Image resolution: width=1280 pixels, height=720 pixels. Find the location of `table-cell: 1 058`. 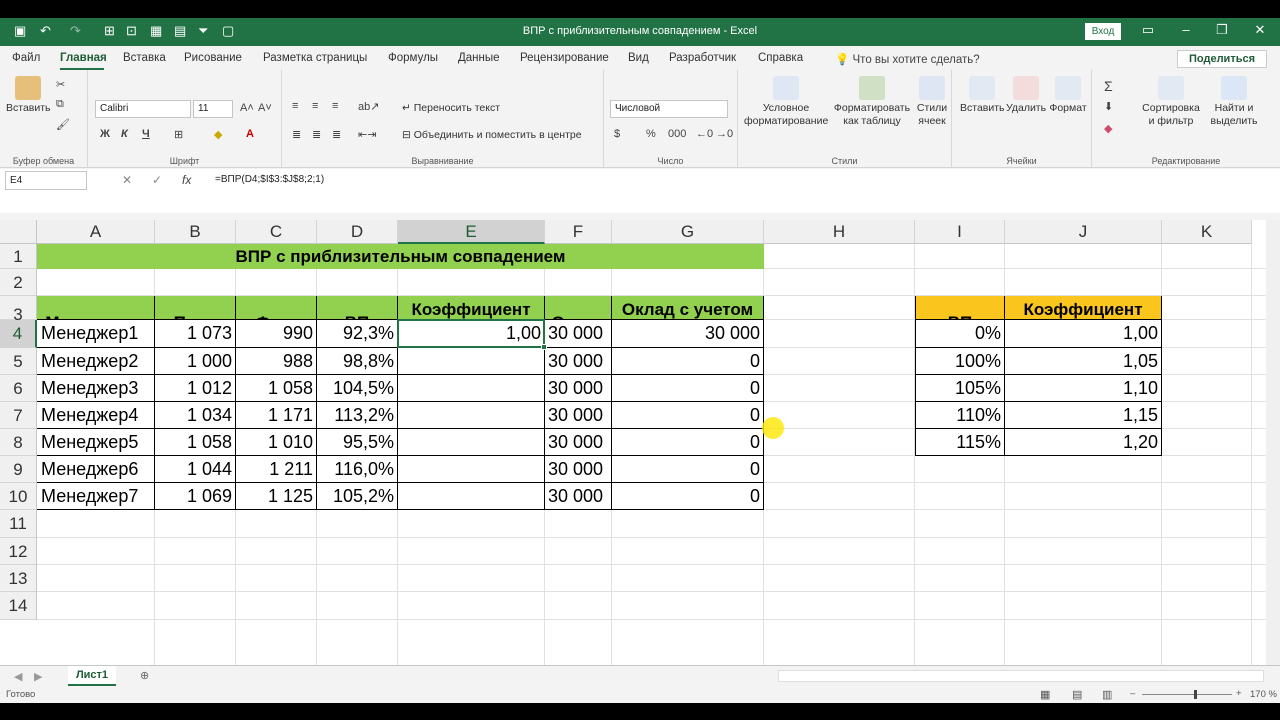

table-cell: 1 058 is located at coordinates (195, 442).